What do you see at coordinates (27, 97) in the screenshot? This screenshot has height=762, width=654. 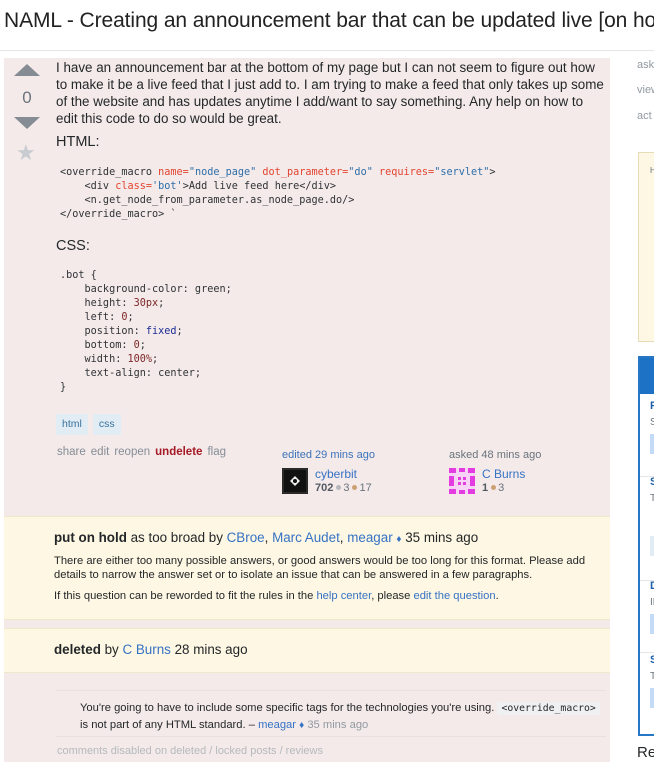 I see `vote-count: 0` at bounding box center [27, 97].